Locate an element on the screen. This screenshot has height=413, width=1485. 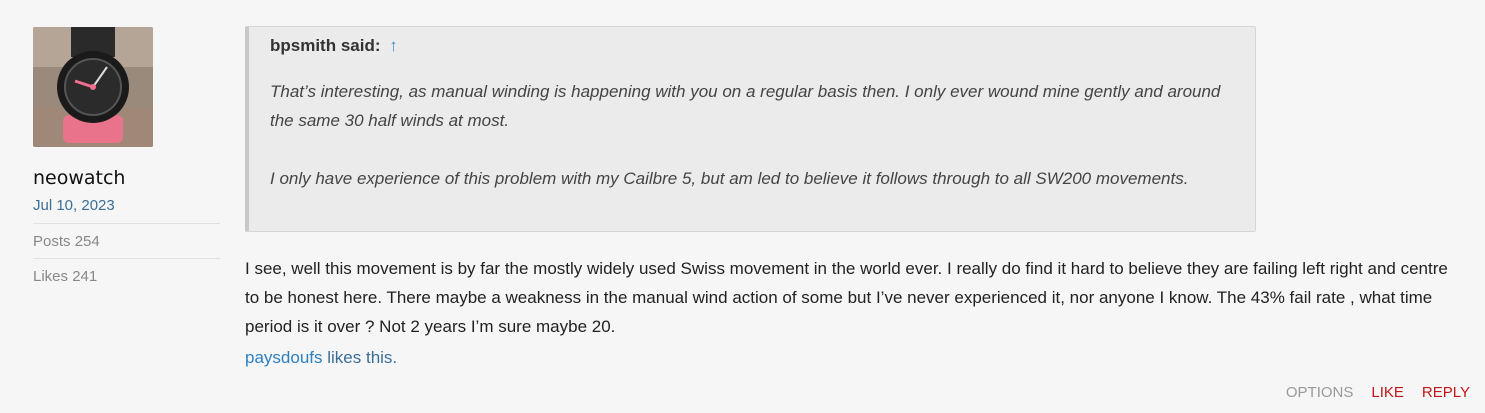
post-actions: OPTIONS LIKE REPLY is located at coordinates (1378, 392).